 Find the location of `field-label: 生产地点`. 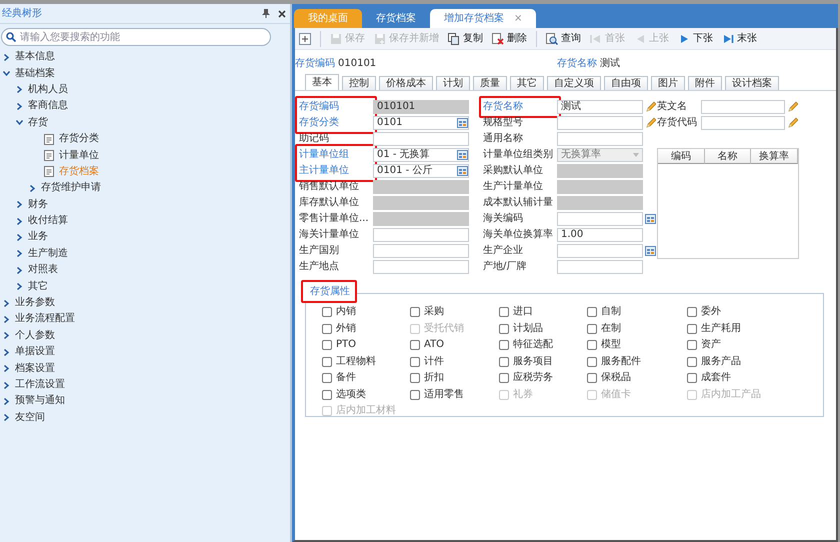

field-label: 生产地点 is located at coordinates (319, 267).